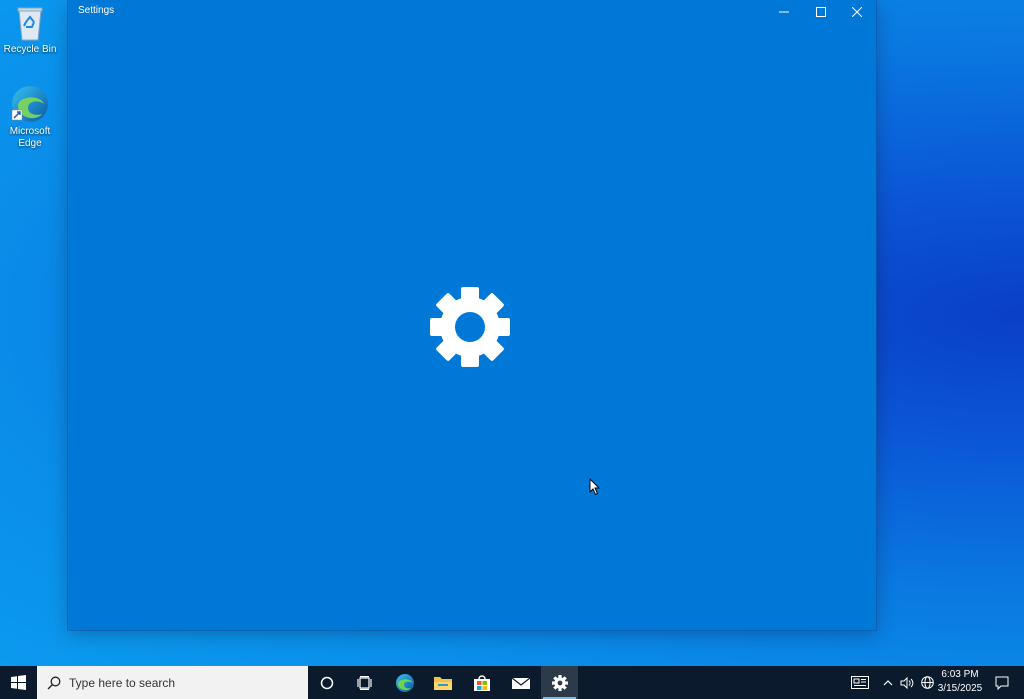  What do you see at coordinates (960, 682) in the screenshot?
I see `system-clock: 6:03 PM 3/15/2025` at bounding box center [960, 682].